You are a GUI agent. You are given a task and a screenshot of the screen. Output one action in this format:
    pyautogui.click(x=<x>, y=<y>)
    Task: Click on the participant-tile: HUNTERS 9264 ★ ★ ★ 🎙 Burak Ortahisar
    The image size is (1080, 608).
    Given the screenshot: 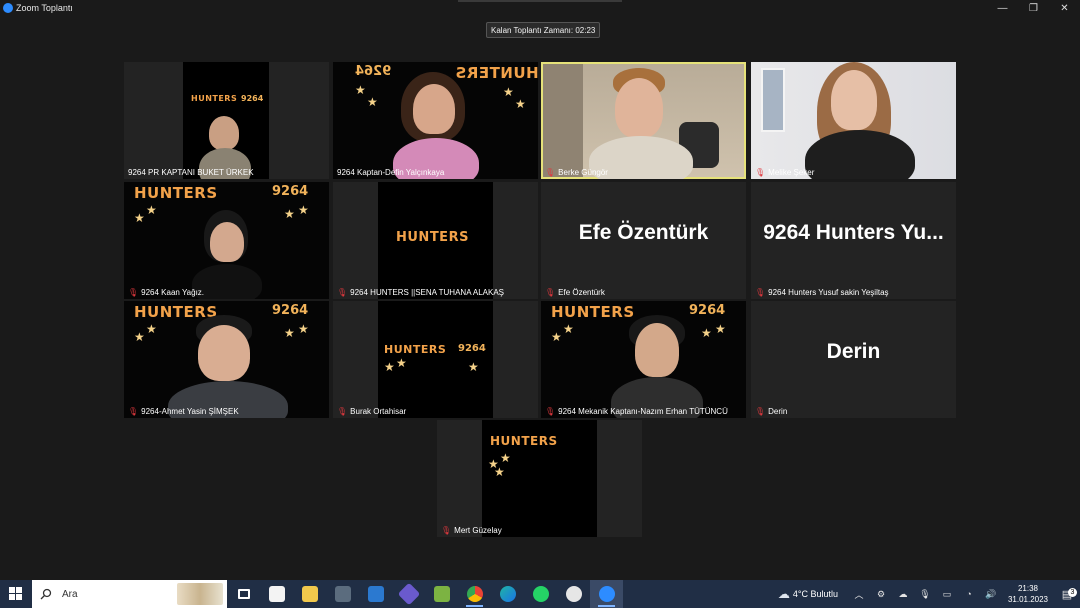 What is the action you would take?
    pyautogui.click(x=435, y=359)
    